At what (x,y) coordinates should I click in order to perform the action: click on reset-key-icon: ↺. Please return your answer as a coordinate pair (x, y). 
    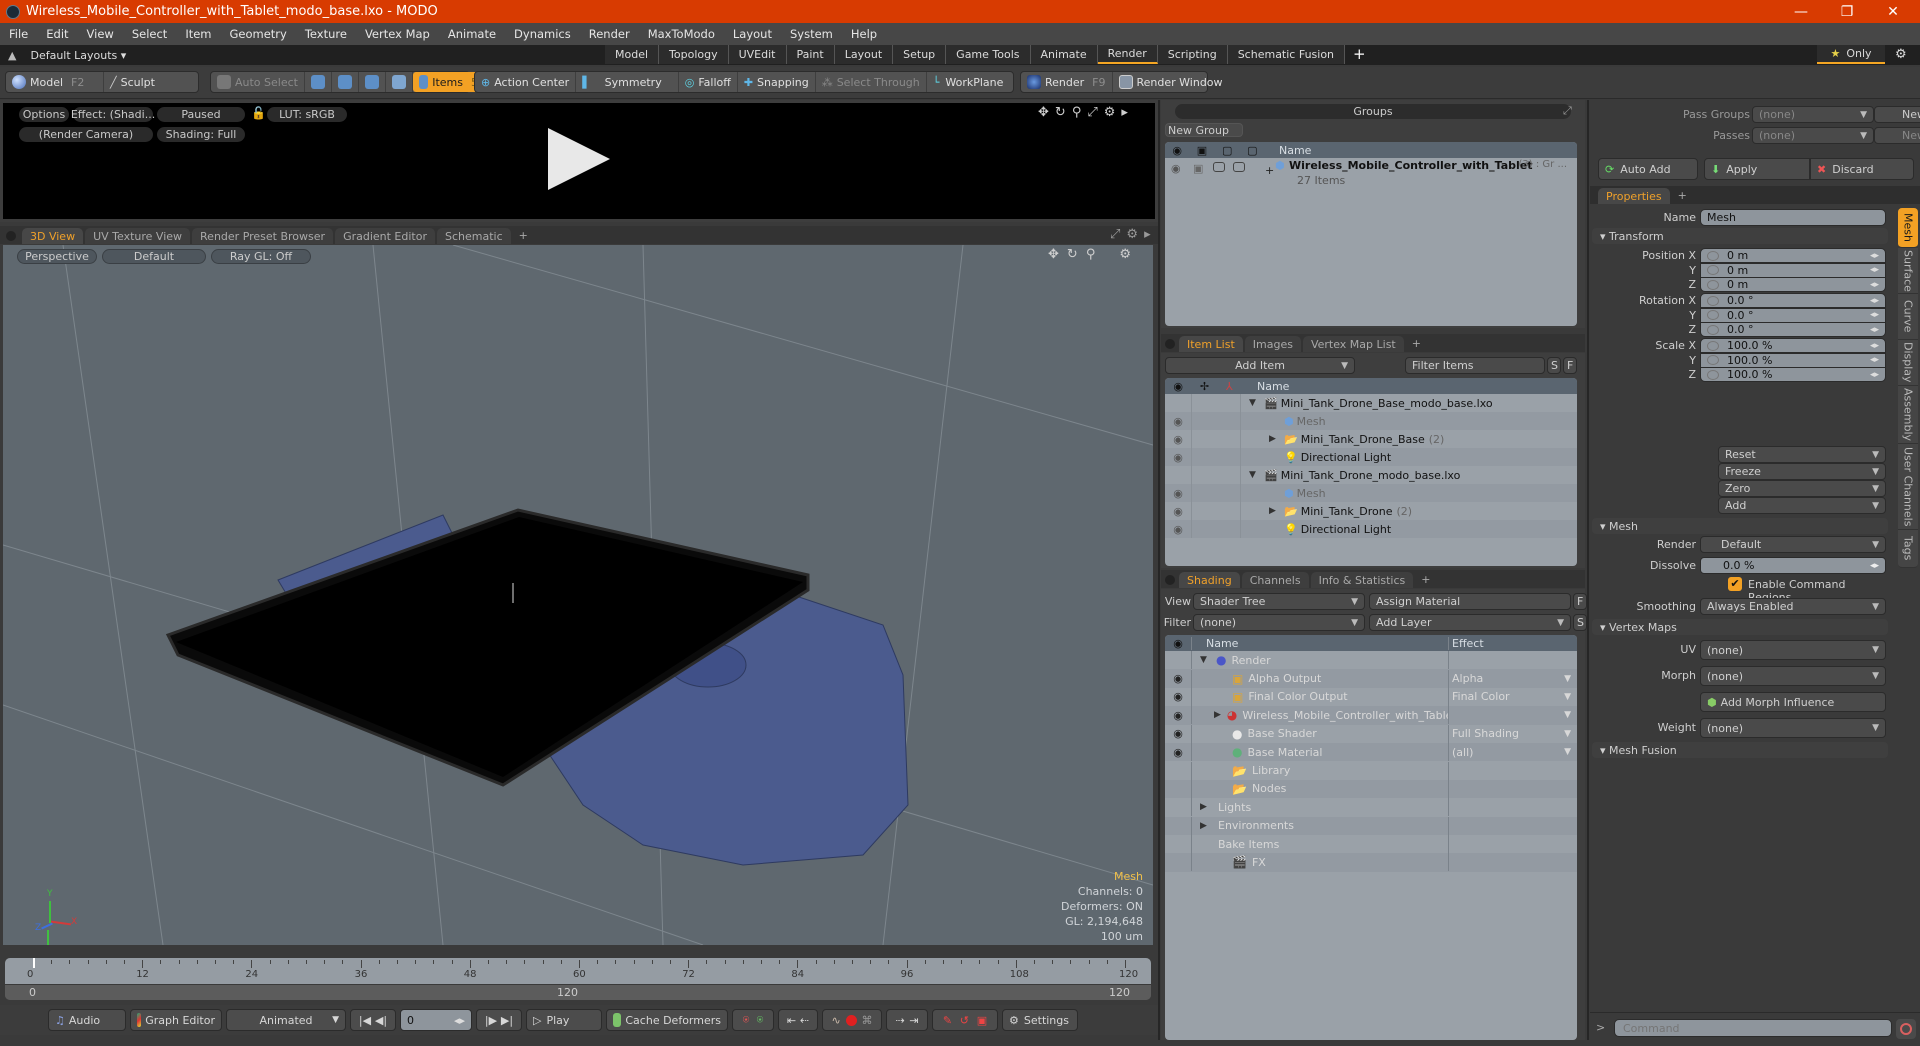
    Looking at the image, I should click on (964, 1020).